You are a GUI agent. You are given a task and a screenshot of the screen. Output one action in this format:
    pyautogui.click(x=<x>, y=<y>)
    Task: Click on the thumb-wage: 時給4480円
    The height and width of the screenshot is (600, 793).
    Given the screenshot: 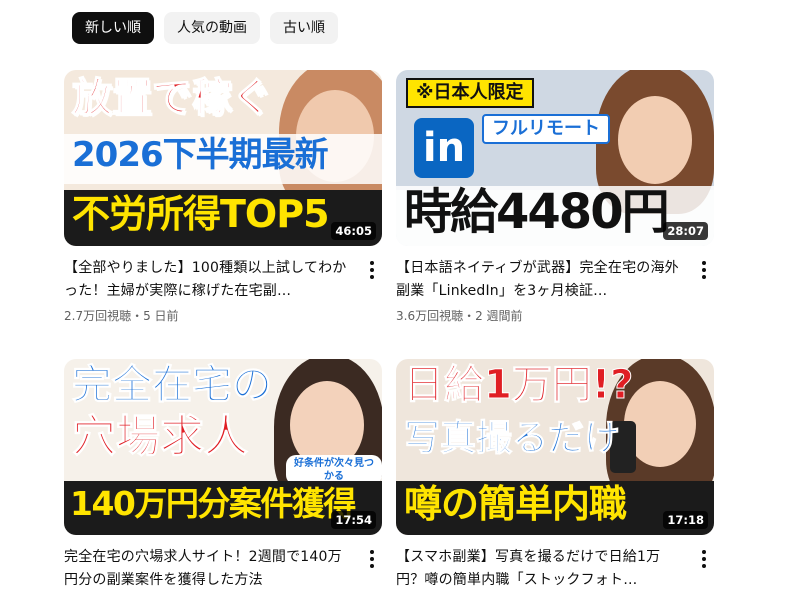 What is the action you would take?
    pyautogui.click(x=537, y=212)
    